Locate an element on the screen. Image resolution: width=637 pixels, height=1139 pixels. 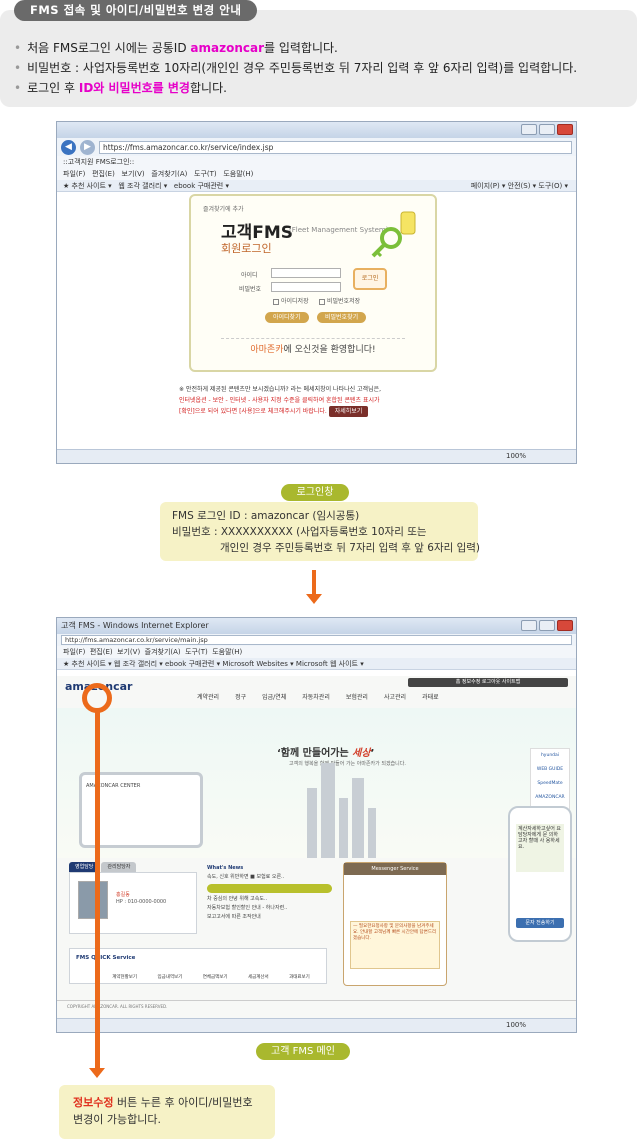
nav-item: 과태료 is located at coordinates (430, 696).